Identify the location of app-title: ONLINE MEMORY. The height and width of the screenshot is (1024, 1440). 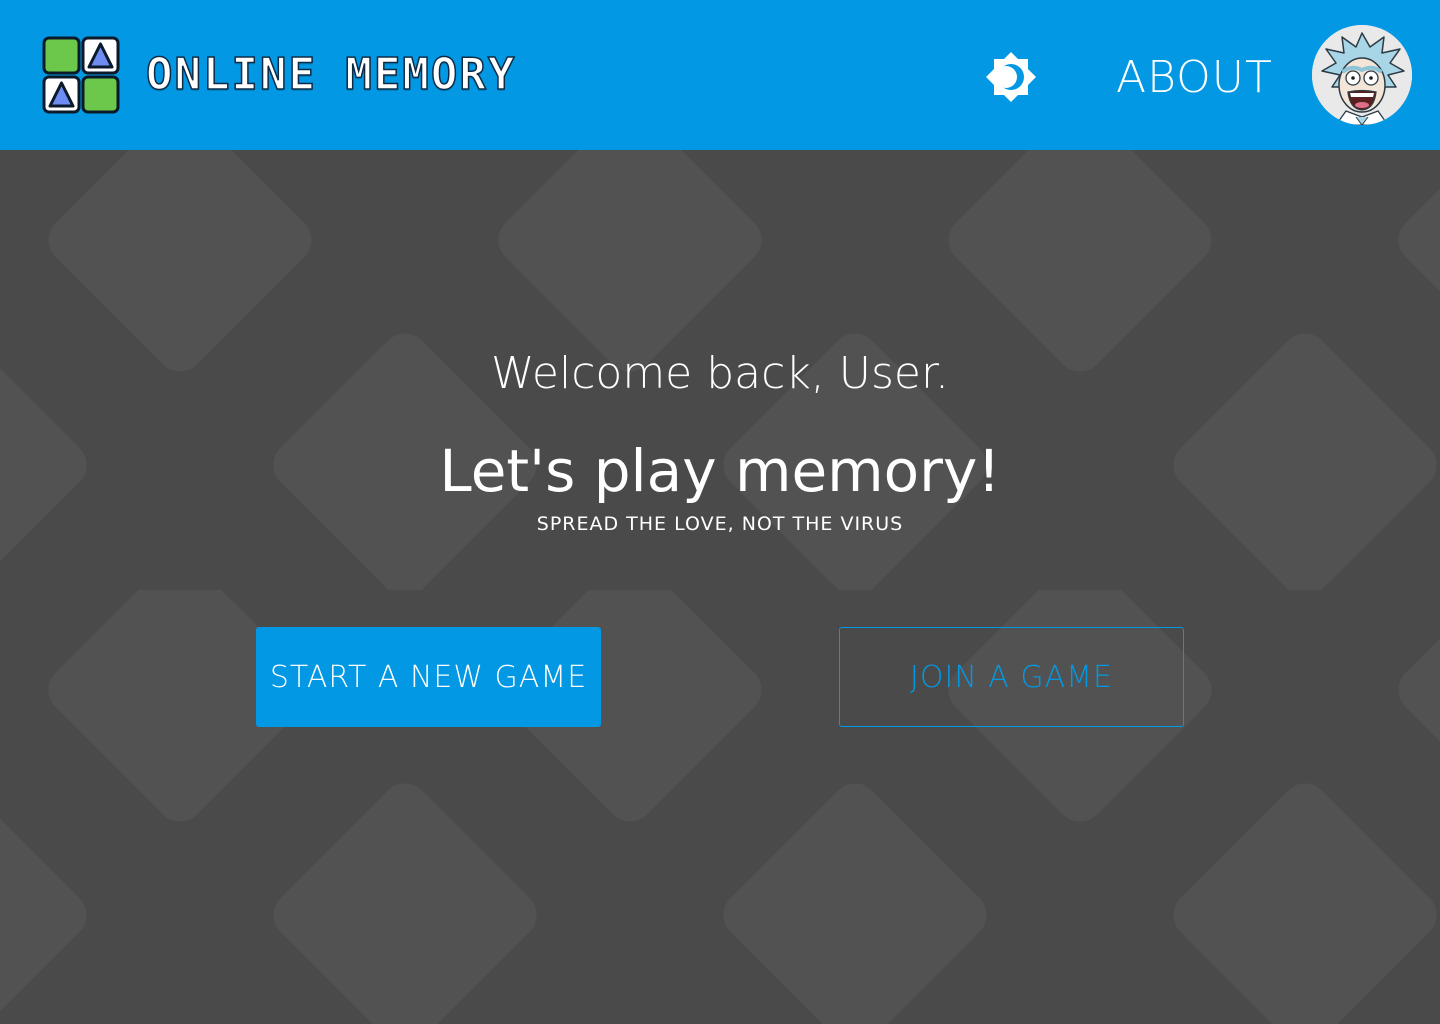
(330, 75).